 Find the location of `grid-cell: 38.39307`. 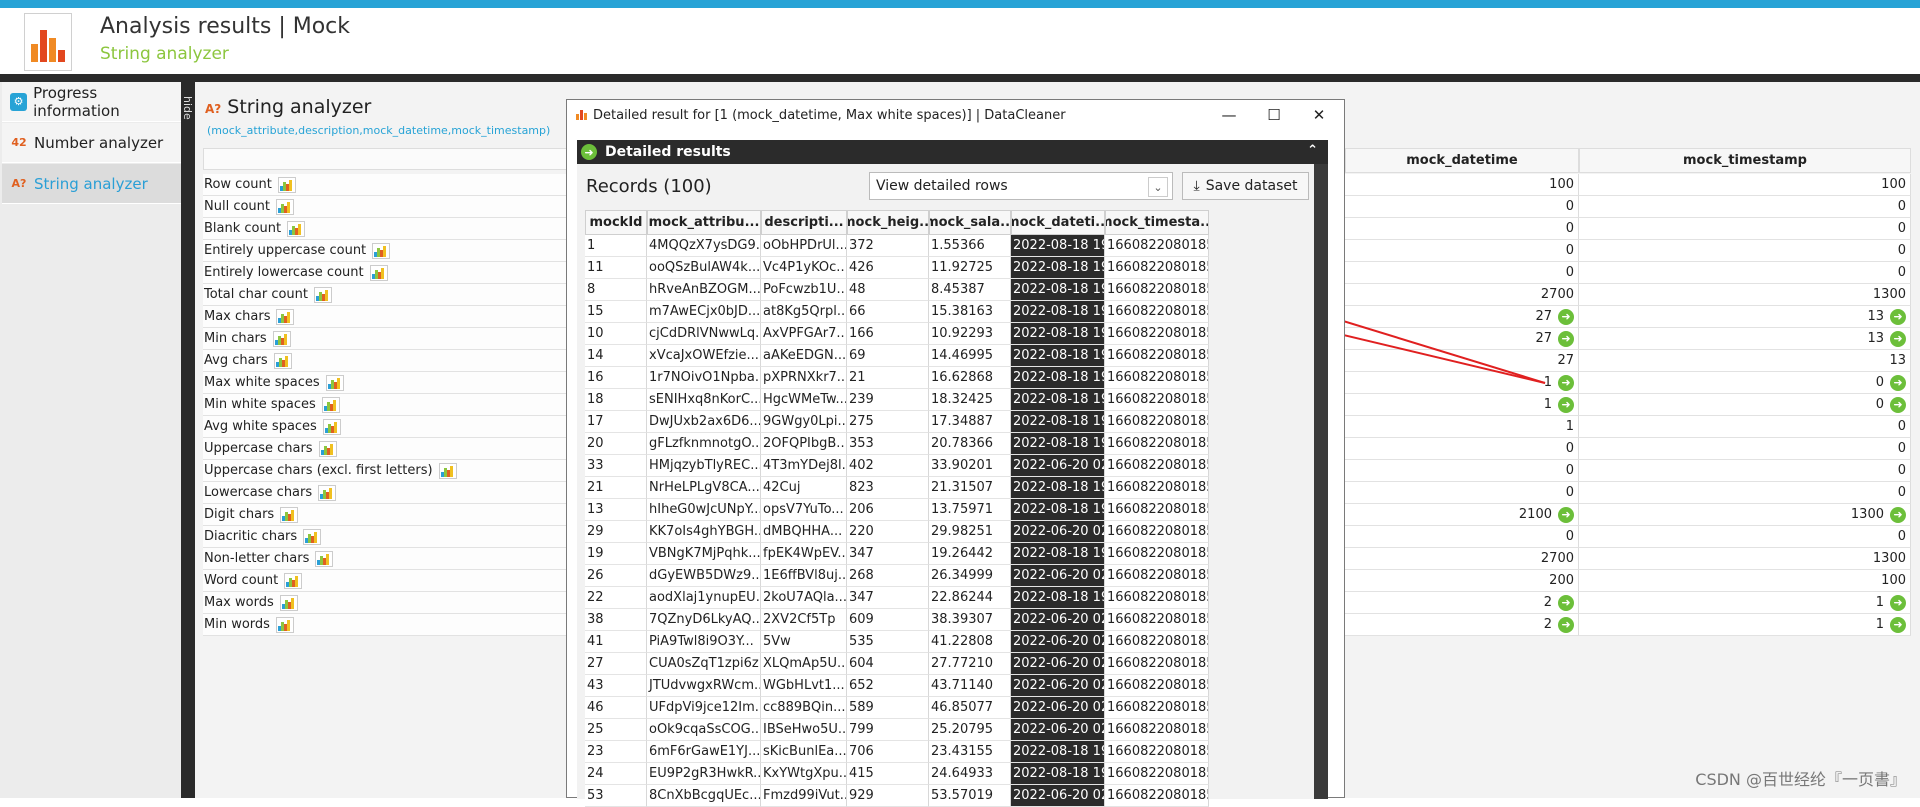

grid-cell: 38.39307 is located at coordinates (970, 620).